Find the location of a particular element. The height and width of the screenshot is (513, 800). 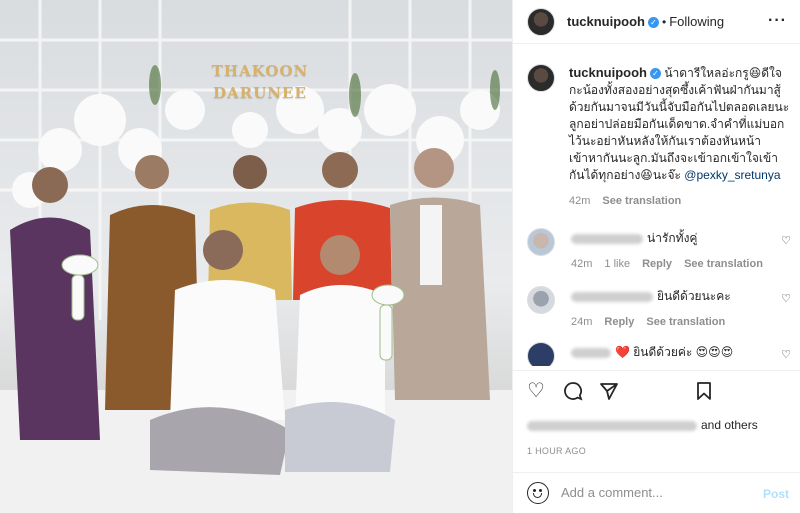

comment-bubble-icon is located at coordinates (573, 393).